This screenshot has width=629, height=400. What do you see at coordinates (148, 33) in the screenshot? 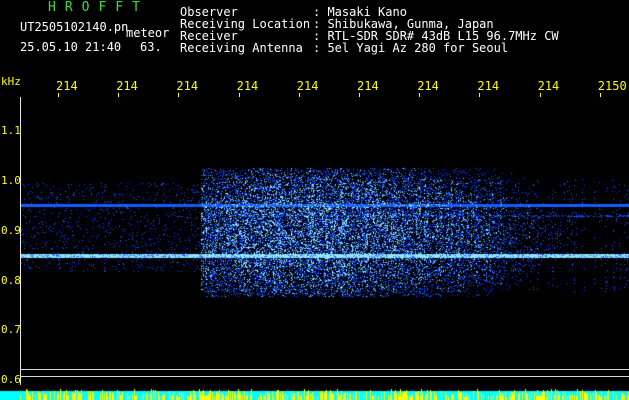
I see `meteor-label: meteor` at bounding box center [148, 33].